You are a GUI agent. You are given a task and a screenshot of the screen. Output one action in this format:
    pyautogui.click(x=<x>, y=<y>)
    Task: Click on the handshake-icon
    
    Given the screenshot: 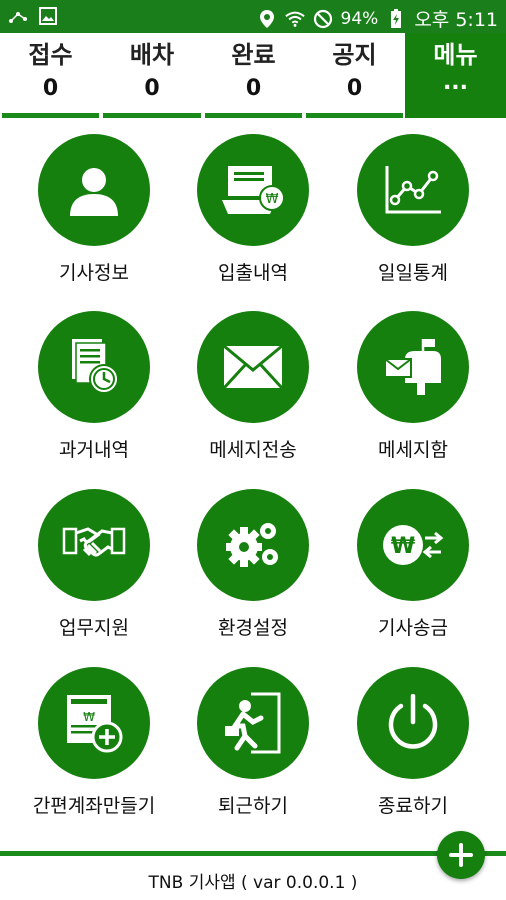 What is the action you would take?
    pyautogui.click(x=94, y=545)
    